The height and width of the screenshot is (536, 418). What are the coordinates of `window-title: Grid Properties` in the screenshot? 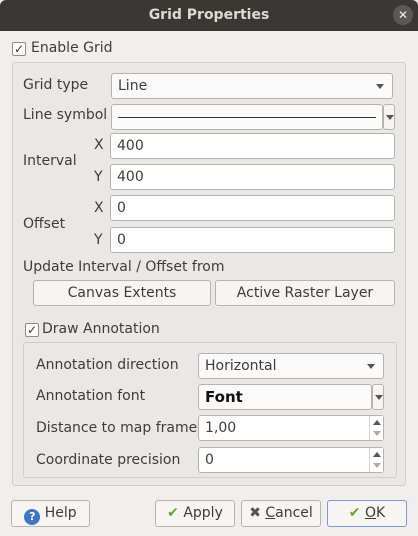 It's located at (209, 15).